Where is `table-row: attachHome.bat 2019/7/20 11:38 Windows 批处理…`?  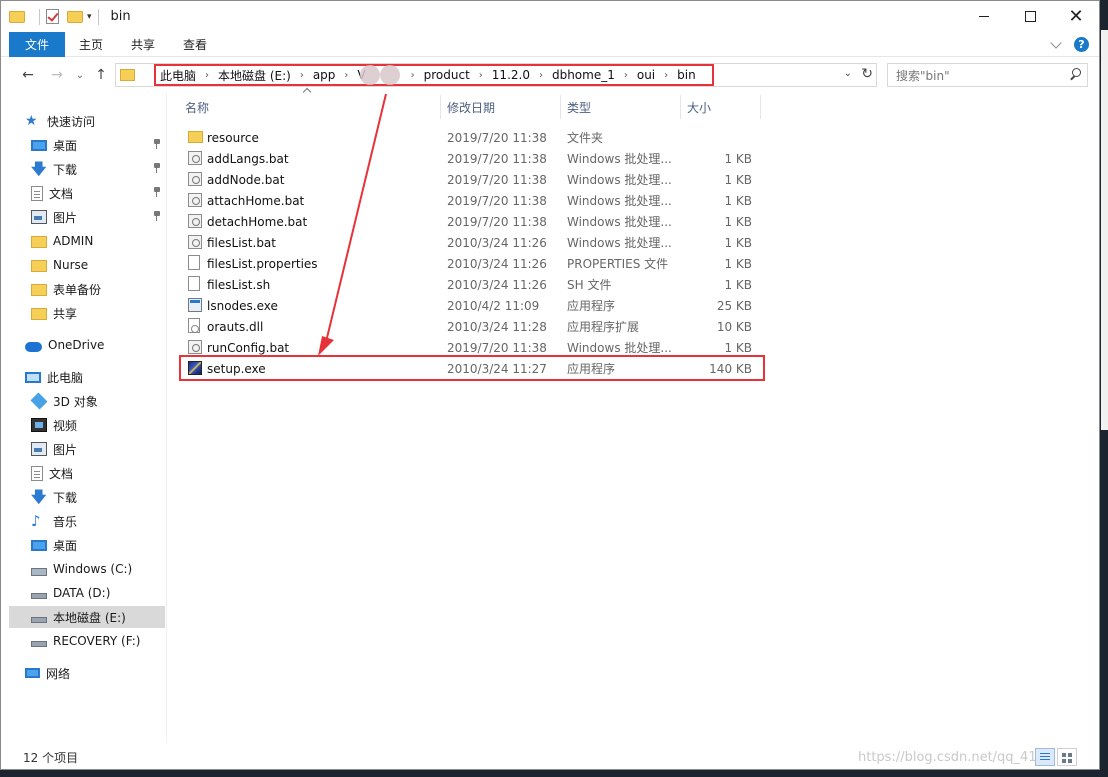
table-row: attachHome.bat 2019/7/20 11:38 Windows 批处理… is located at coordinates (474, 200).